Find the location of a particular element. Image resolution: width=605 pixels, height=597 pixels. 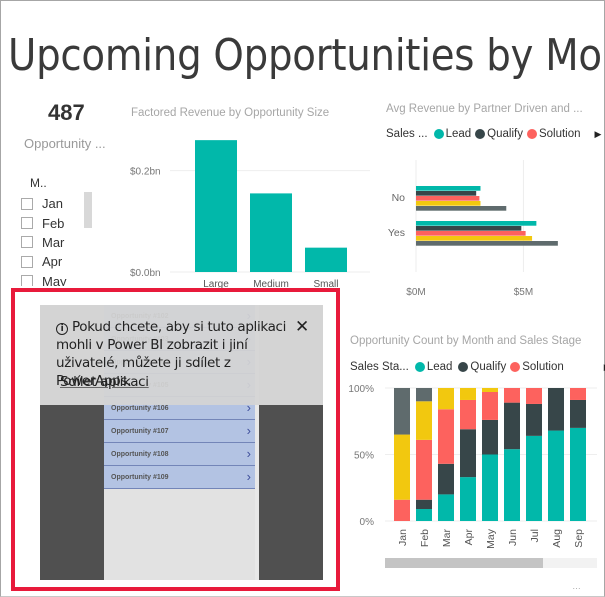

slicer-item-label: Apr is located at coordinates (52, 262).